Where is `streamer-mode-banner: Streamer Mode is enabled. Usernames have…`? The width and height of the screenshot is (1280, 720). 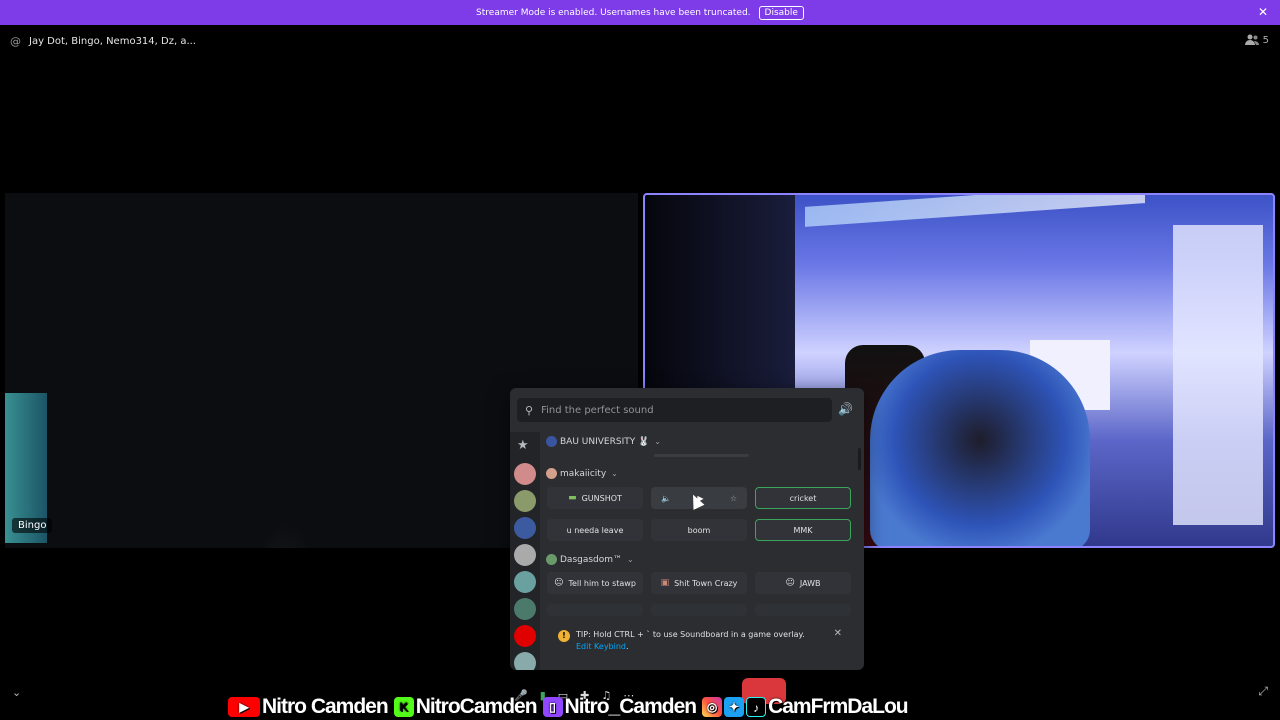 streamer-mode-banner: Streamer Mode is enabled. Usernames have… is located at coordinates (640, 12).